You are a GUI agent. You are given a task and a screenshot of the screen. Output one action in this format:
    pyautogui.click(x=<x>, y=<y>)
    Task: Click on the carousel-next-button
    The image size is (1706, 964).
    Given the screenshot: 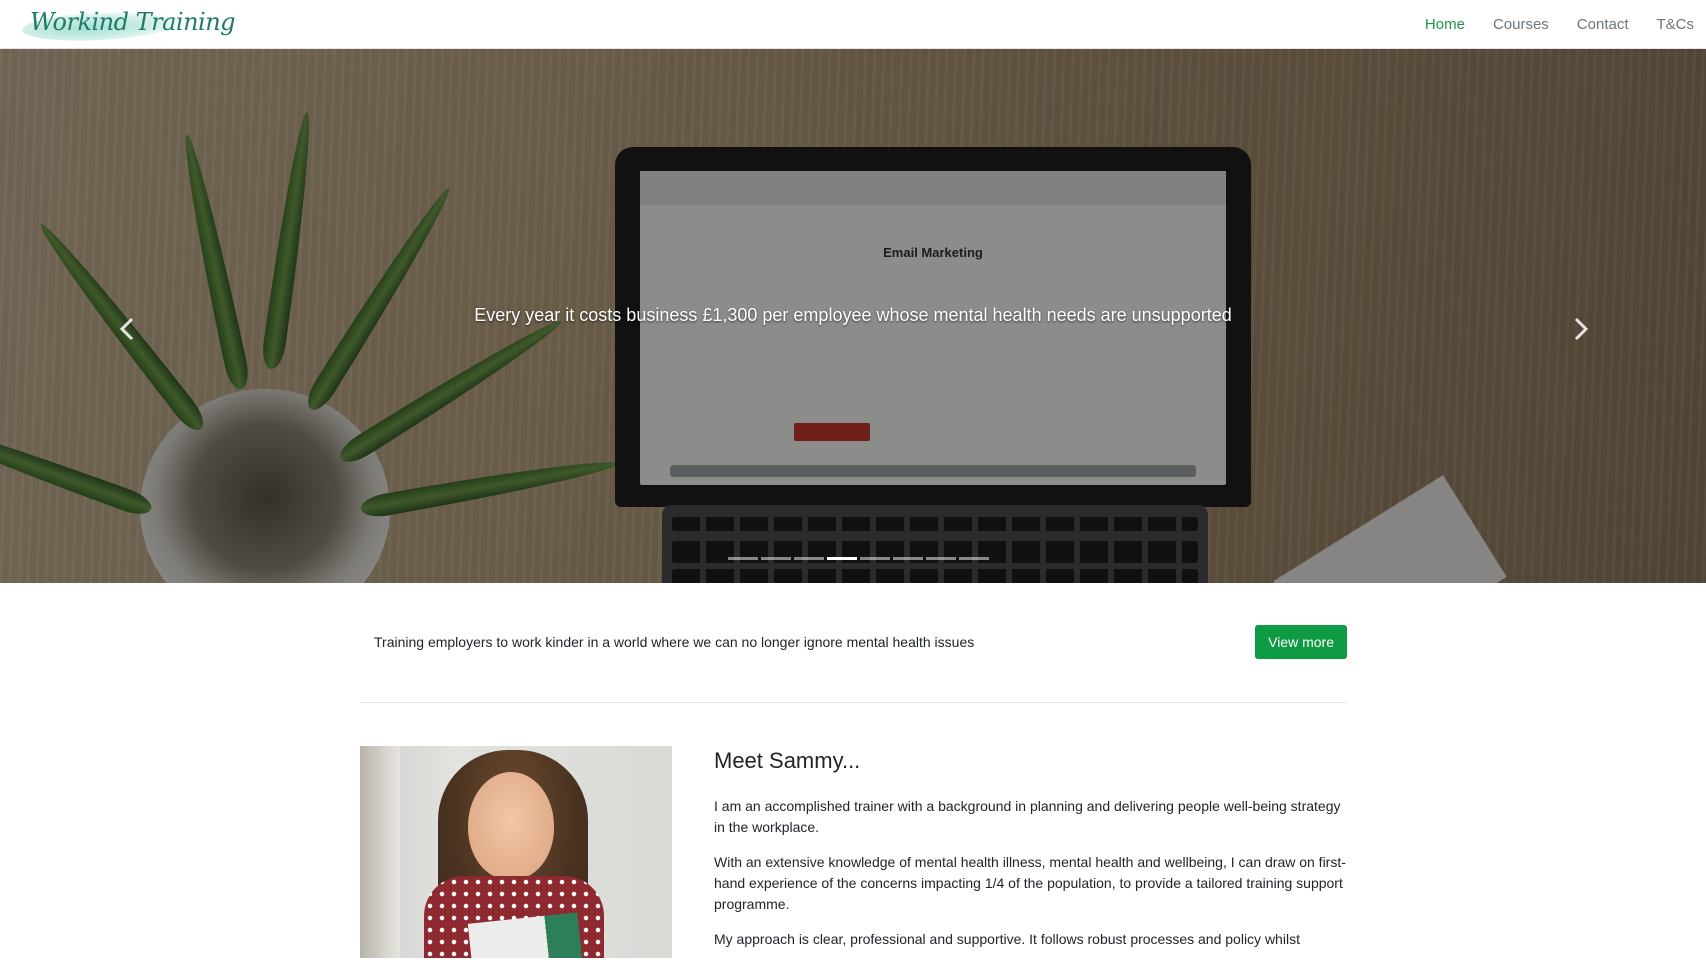 What is the action you would take?
    pyautogui.click(x=1580, y=329)
    